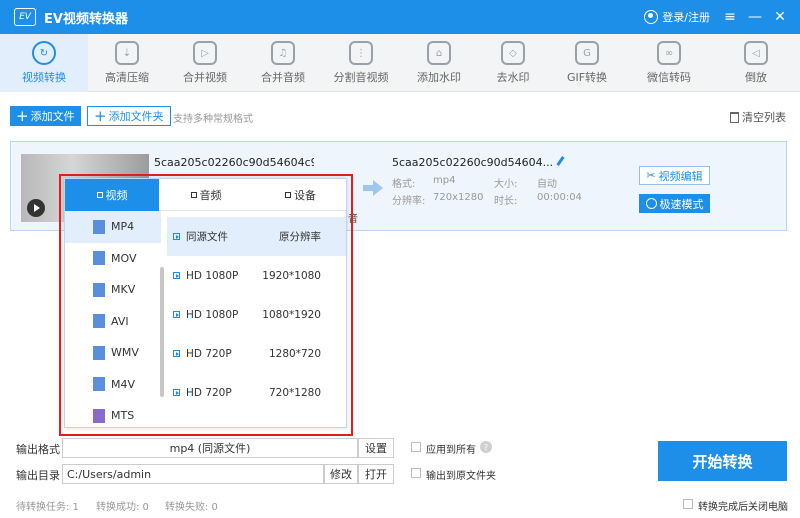 This screenshot has width=800, height=518. What do you see at coordinates (513, 53) in the screenshot?
I see `remove-watermark-icon: ◇` at bounding box center [513, 53].